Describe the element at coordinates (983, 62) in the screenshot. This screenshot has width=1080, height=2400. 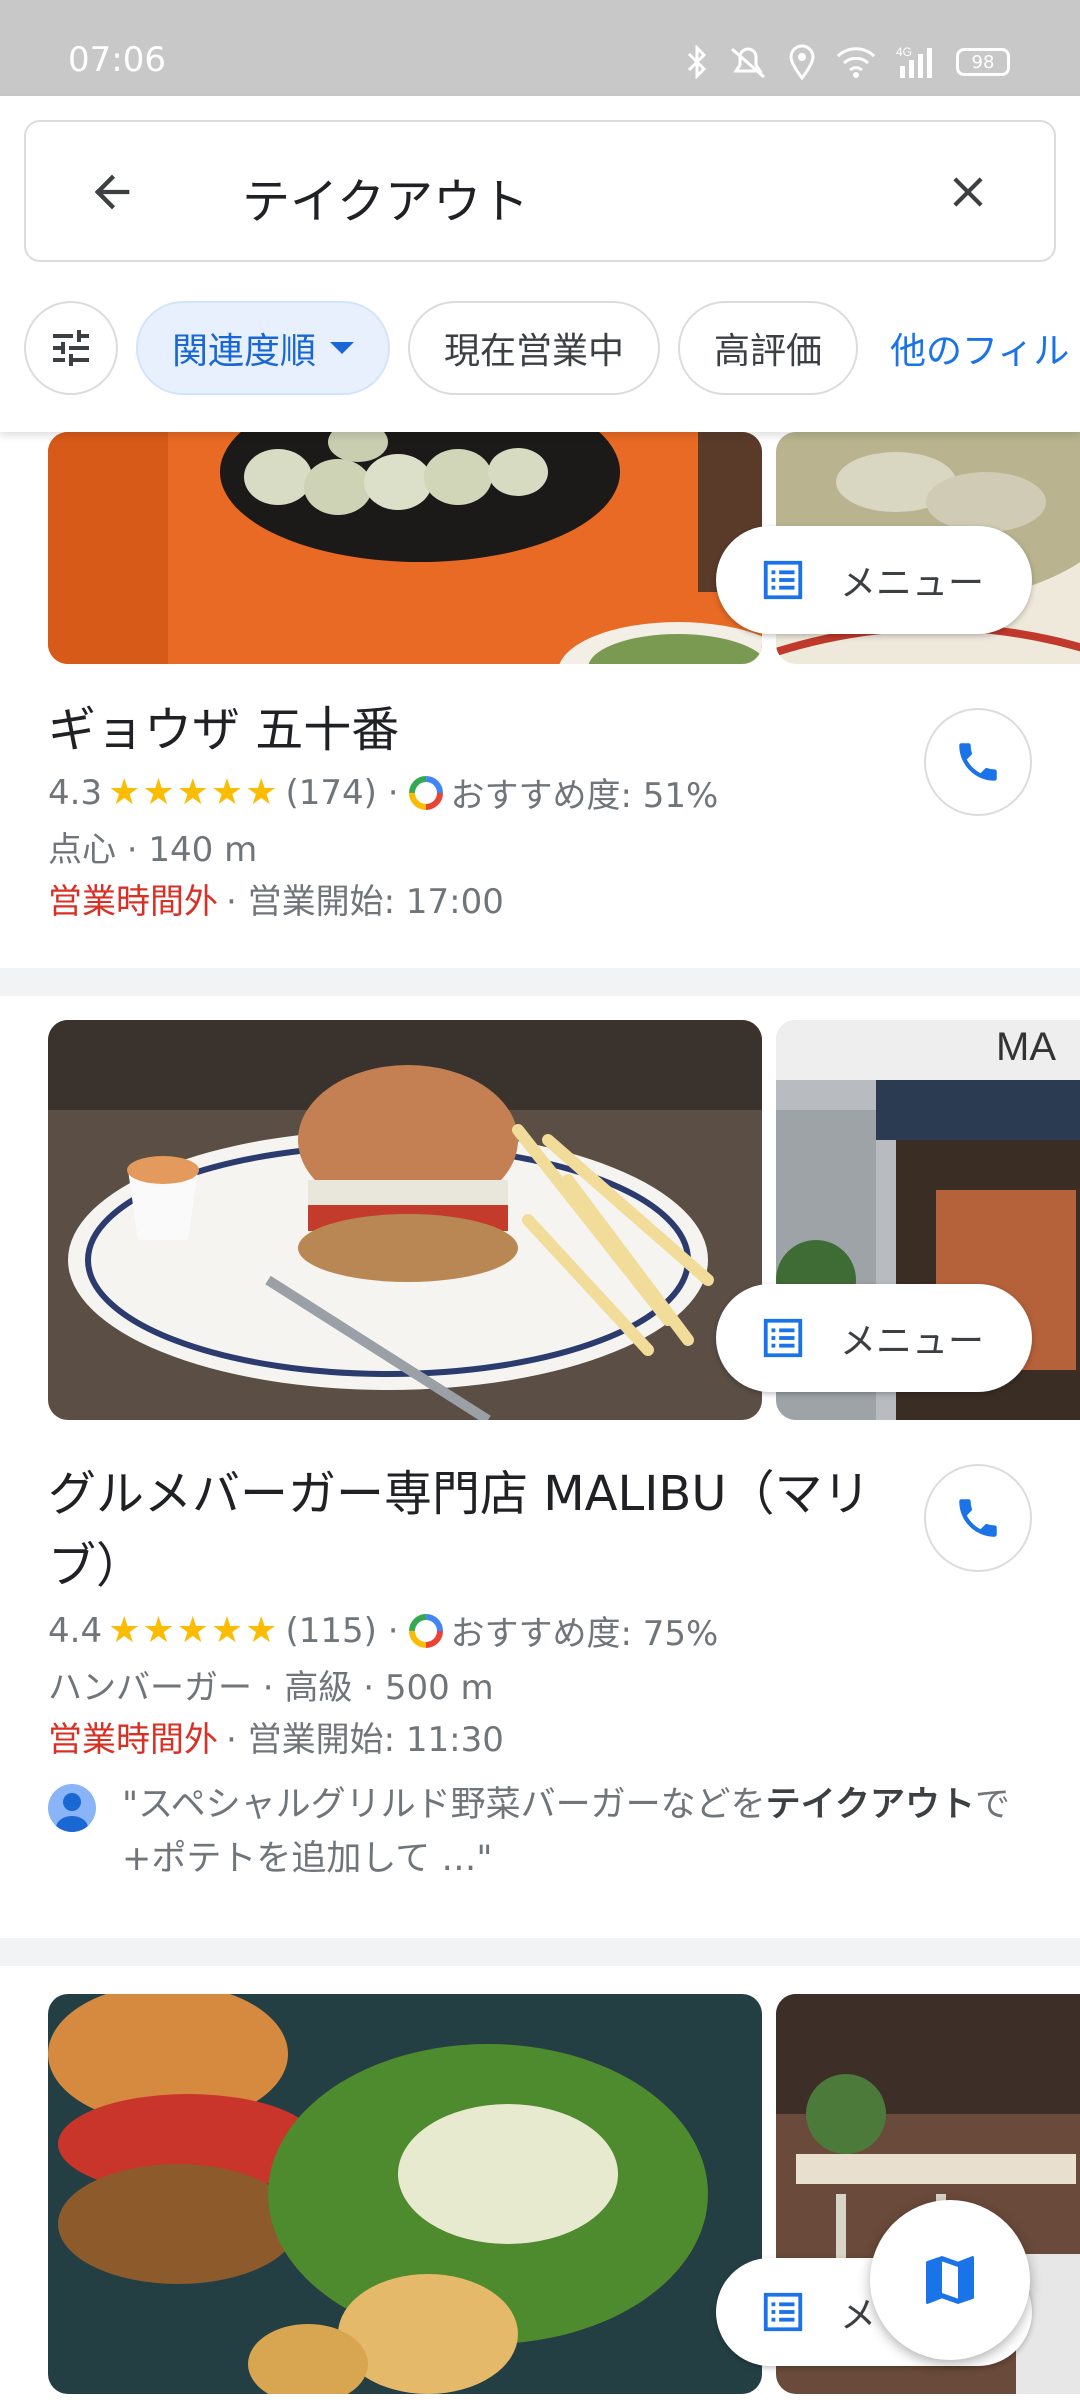
I see `battery-icon: 98` at that location.